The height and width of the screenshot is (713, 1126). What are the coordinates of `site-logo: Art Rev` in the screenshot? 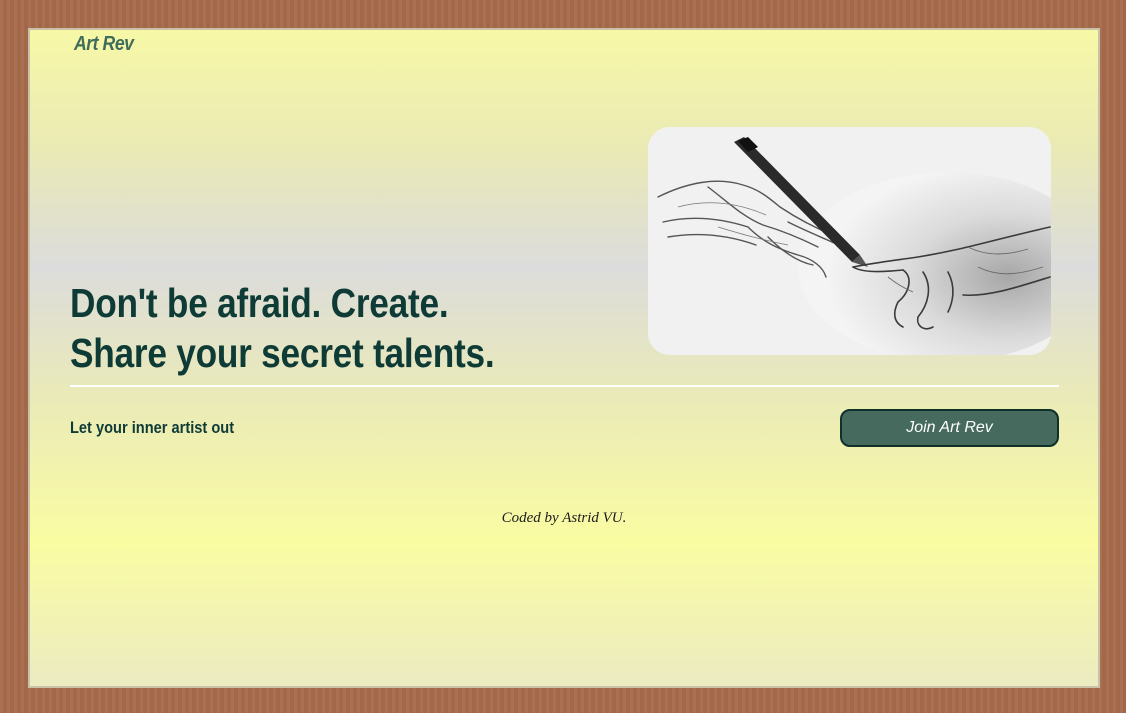 It's located at (104, 44).